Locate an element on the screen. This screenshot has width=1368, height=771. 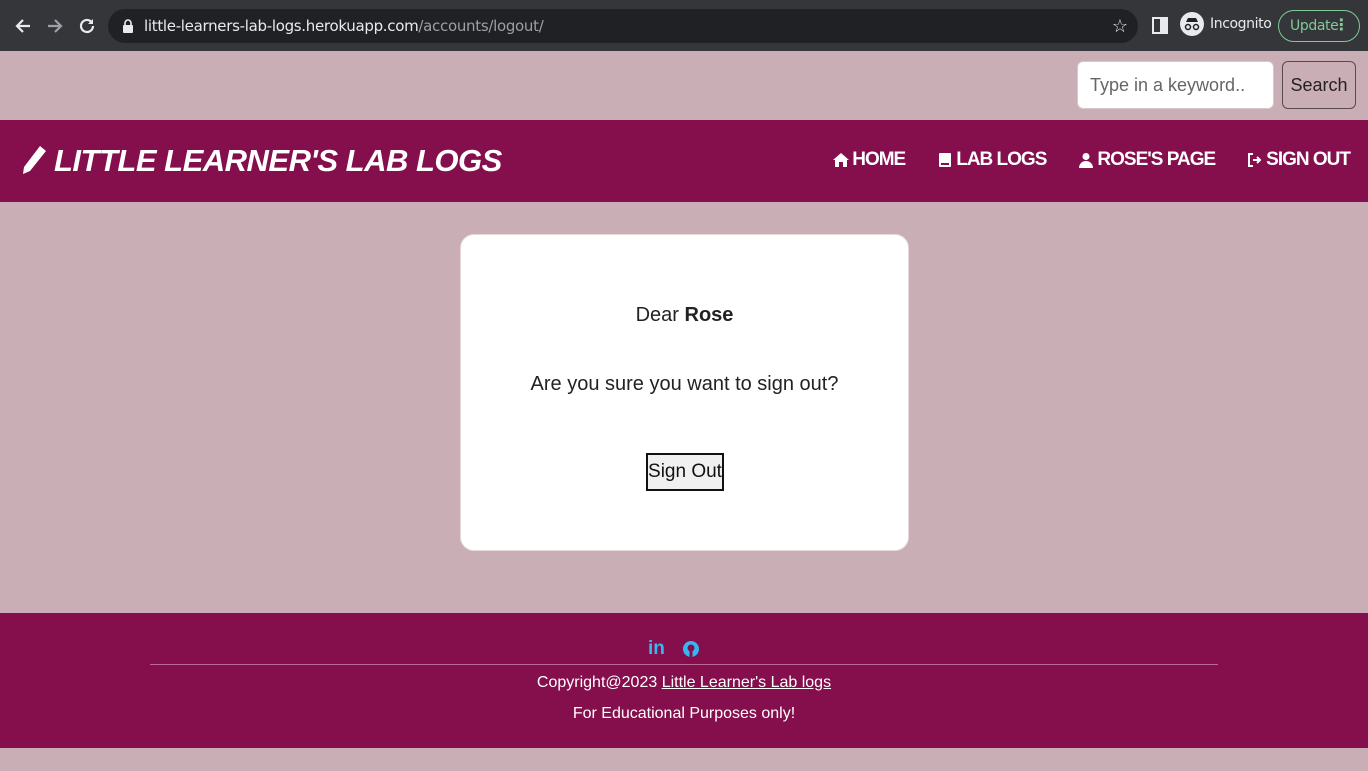
username: Rose is located at coordinates (709, 315).